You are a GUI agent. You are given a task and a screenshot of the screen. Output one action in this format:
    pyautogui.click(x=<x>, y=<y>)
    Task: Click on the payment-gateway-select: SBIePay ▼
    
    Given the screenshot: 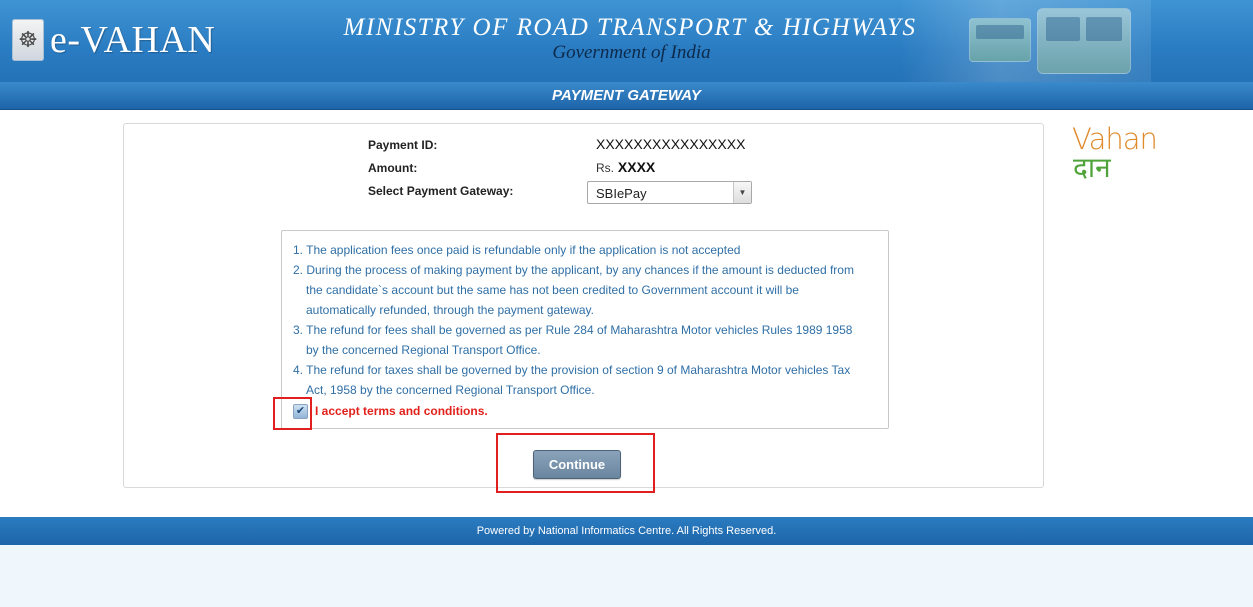 What is the action you would take?
    pyautogui.click(x=669, y=192)
    